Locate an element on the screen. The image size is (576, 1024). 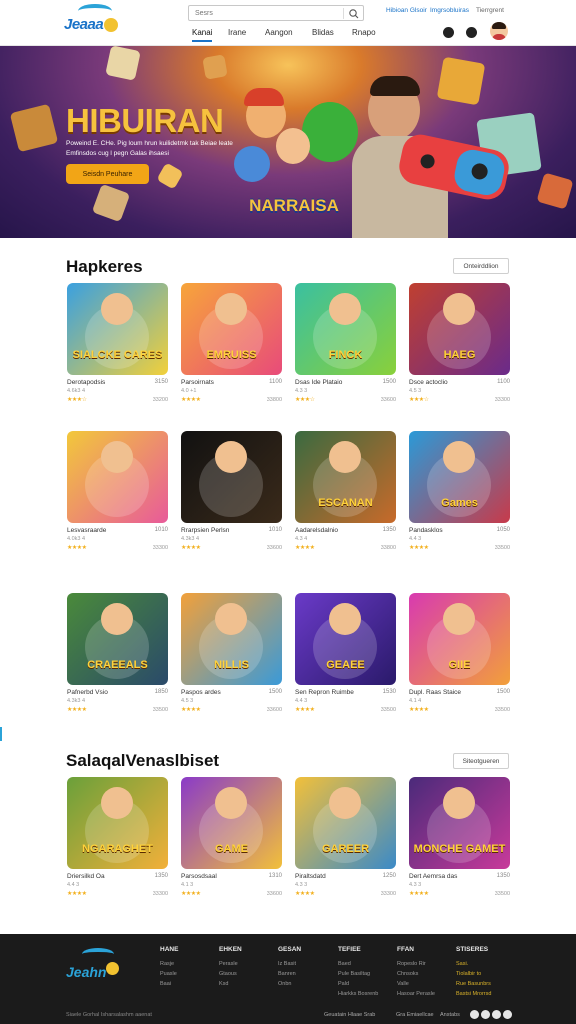
game-thumbnail: GIIE is located at coordinates (459, 639).